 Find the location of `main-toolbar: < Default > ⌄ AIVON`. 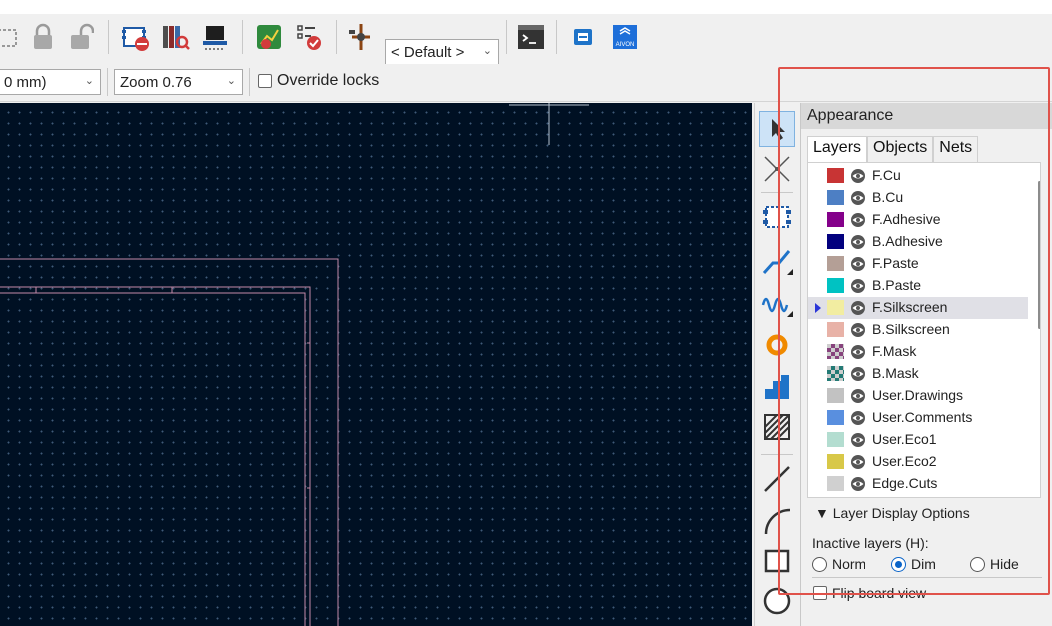

main-toolbar: < Default > ⌄ AIVON is located at coordinates (526, 32).